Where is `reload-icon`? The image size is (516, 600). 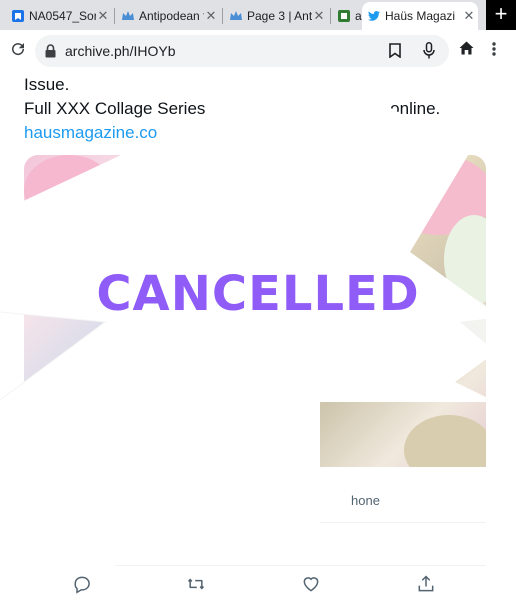
reload-icon is located at coordinates (18, 51).